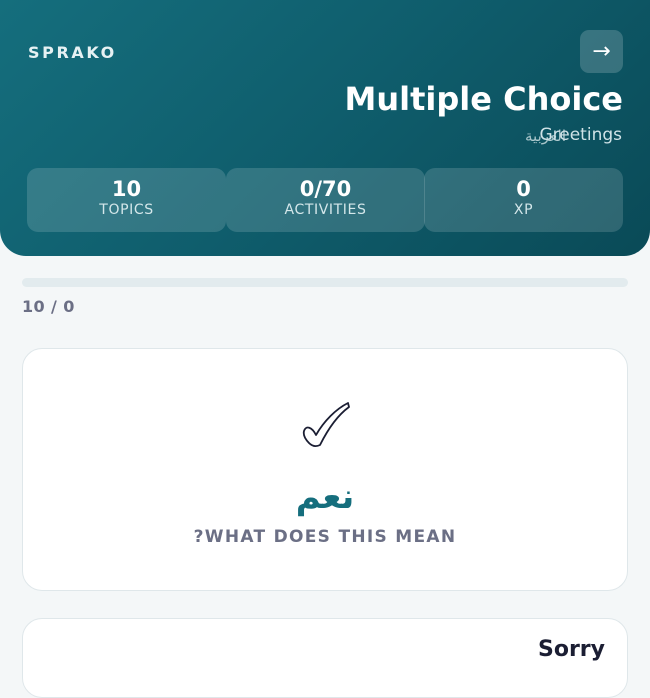  I want to click on progress-text: 10 / 0, so click(48, 306).